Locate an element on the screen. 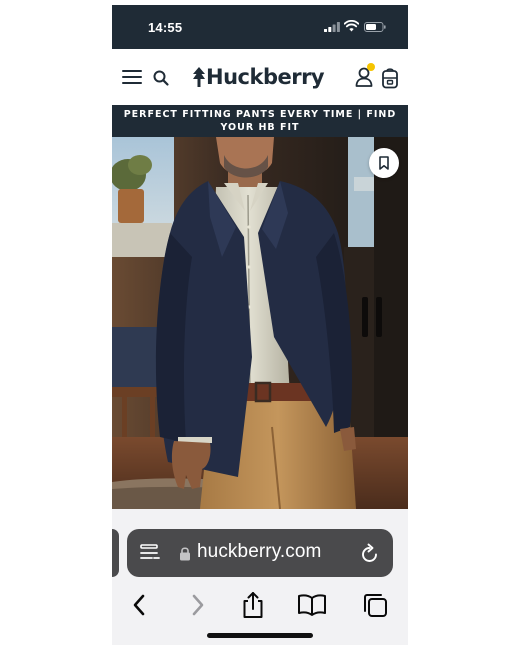  backpack-icon is located at coordinates (390, 78).